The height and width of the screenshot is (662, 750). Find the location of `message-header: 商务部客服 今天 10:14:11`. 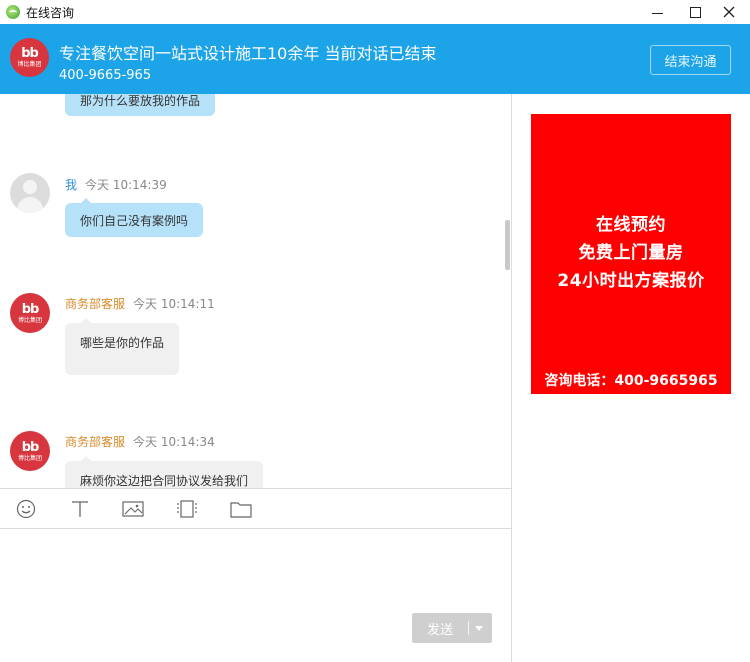

message-header: 商务部客服 今天 10:14:11 is located at coordinates (140, 303).